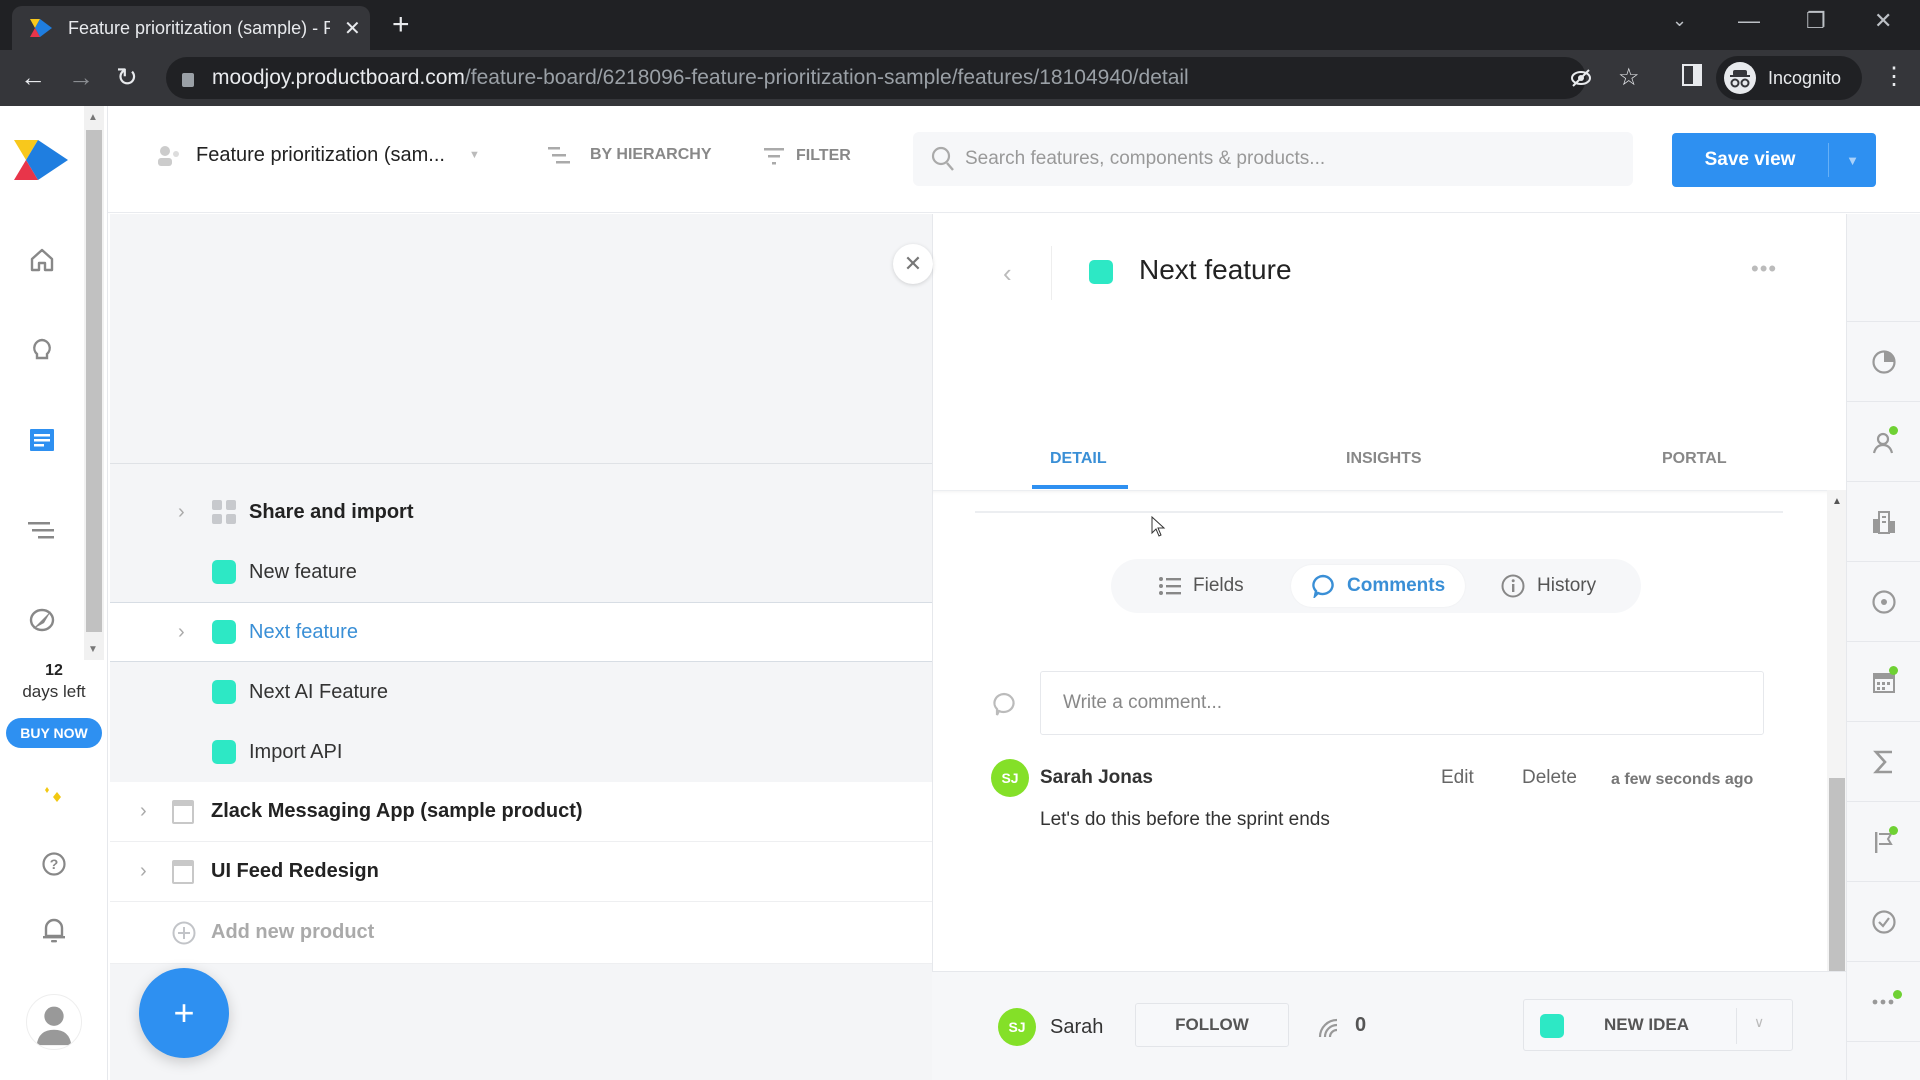 Image resolution: width=1920 pixels, height=1080 pixels. What do you see at coordinates (1285, 159) in the screenshot?
I see `search-input` at bounding box center [1285, 159].